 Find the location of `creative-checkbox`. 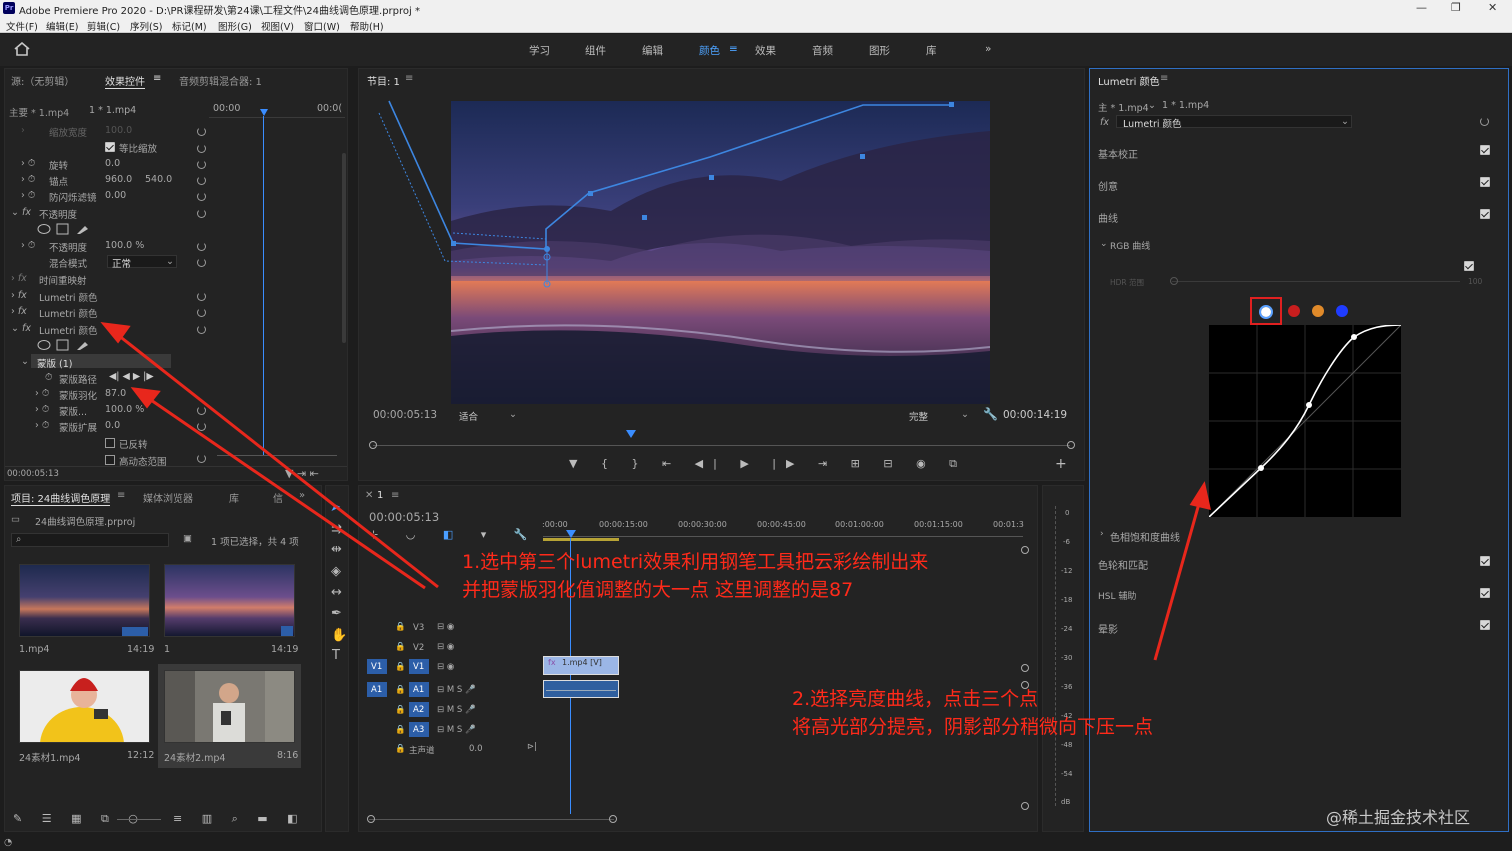

creative-checkbox is located at coordinates (1485, 182).